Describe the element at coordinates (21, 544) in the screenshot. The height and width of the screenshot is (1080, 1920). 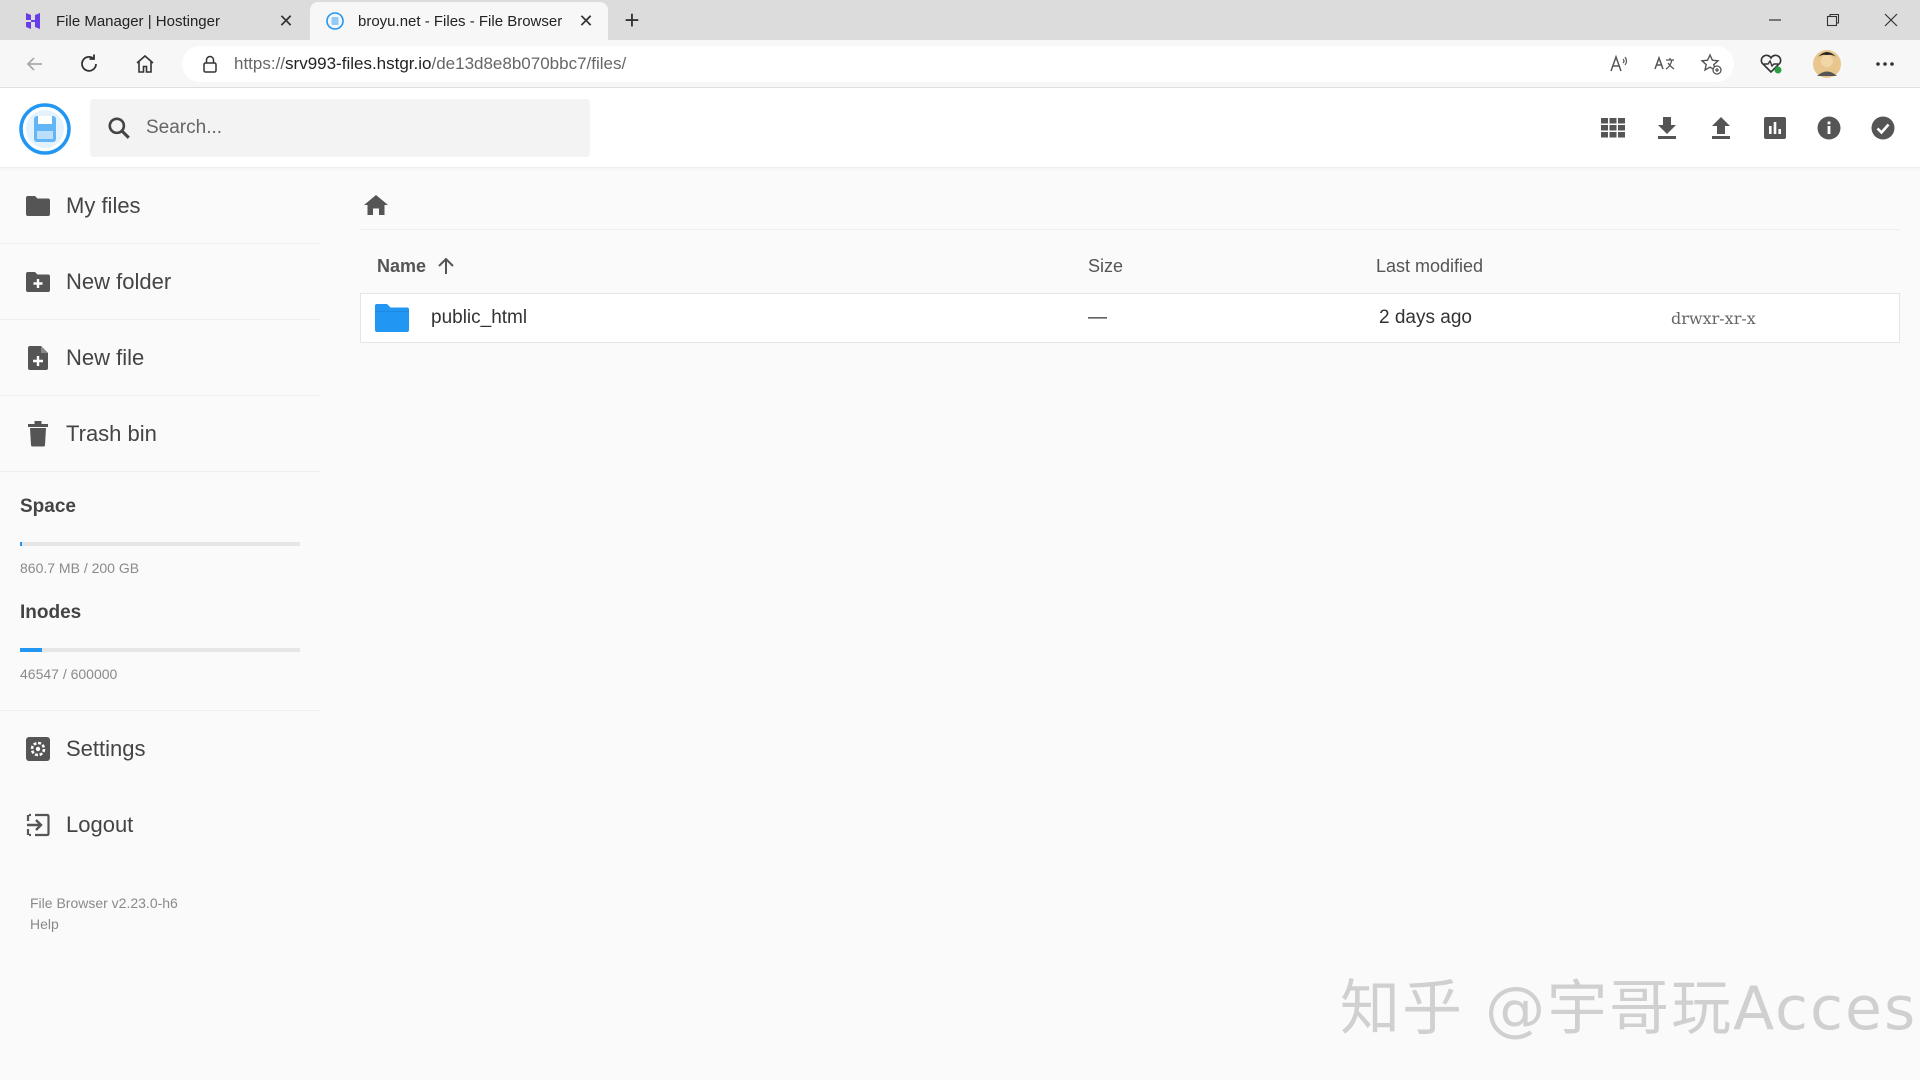
I see `space-progress-fill` at that location.